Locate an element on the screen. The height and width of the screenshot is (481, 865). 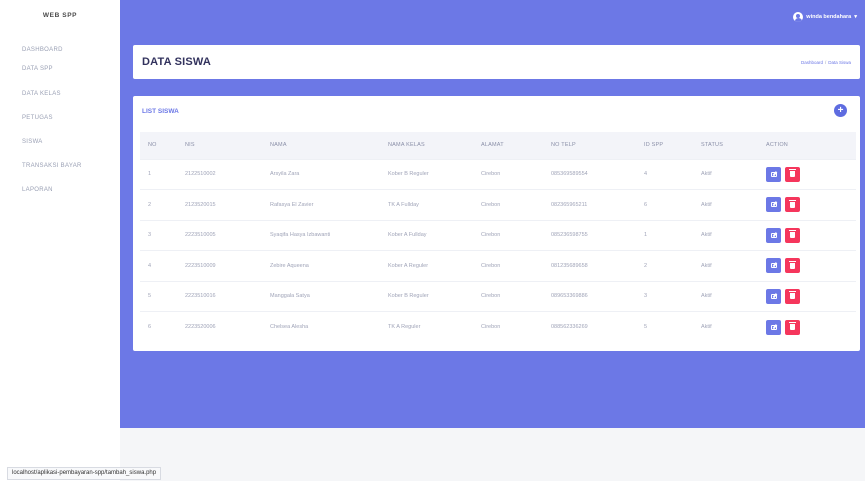
cell-no: 1 is located at coordinates (150, 174).